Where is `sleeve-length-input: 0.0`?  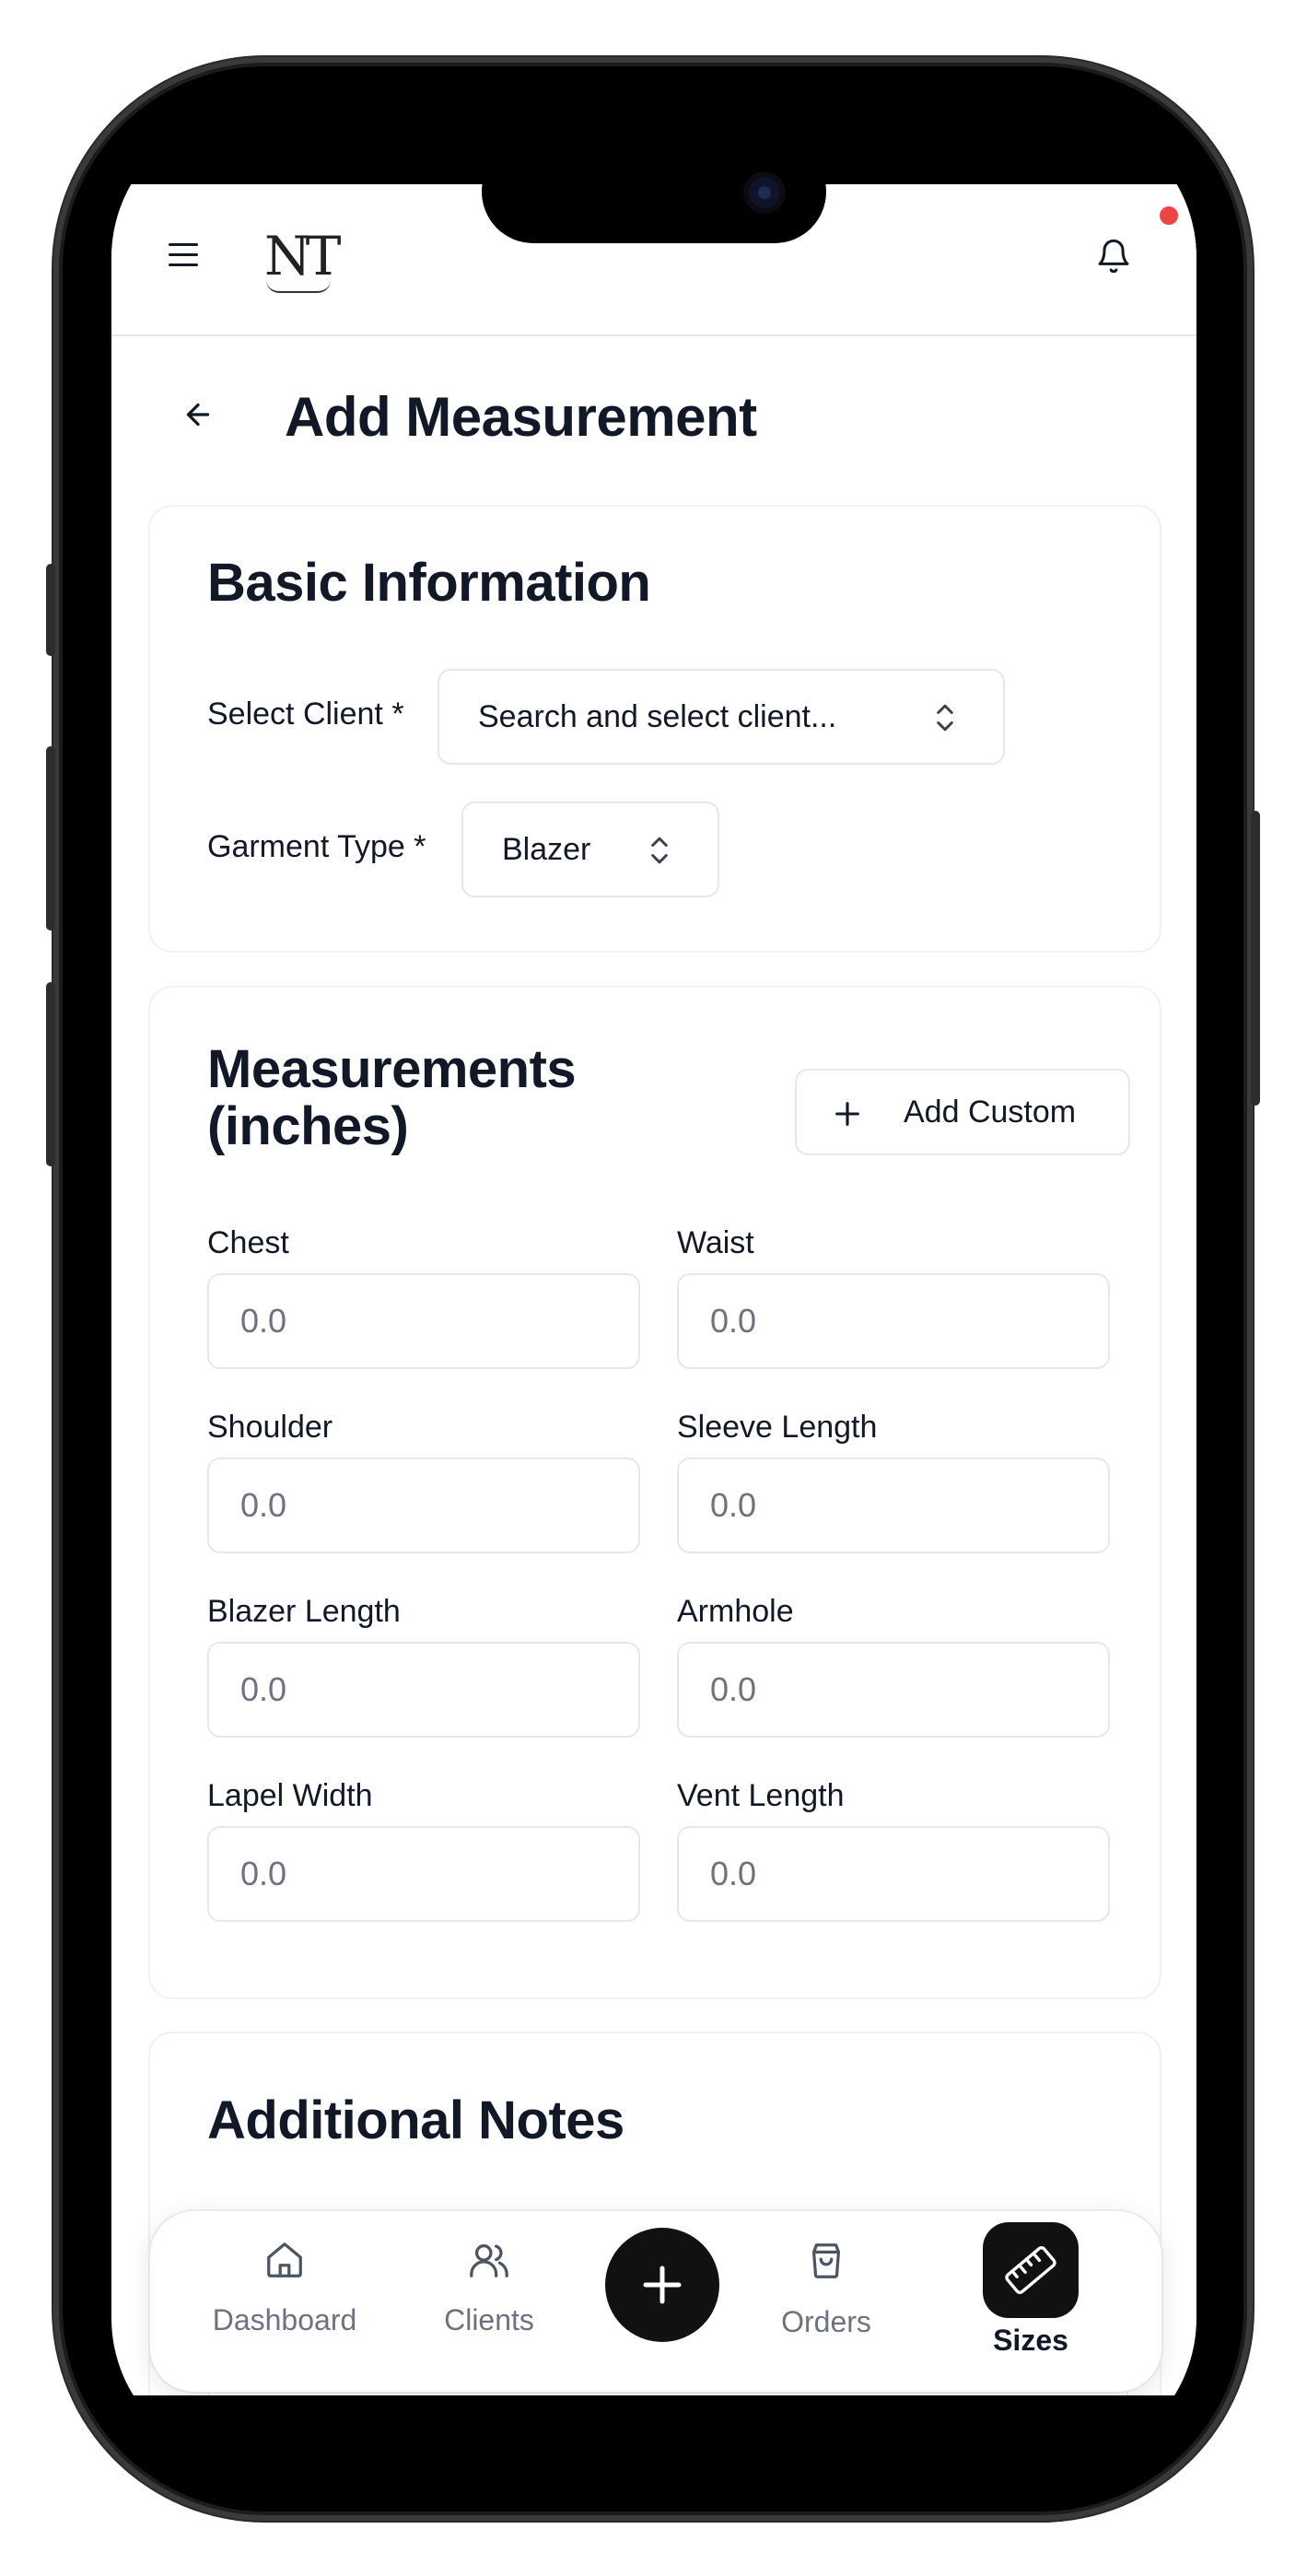
sleeve-length-input: 0.0 is located at coordinates (894, 1505).